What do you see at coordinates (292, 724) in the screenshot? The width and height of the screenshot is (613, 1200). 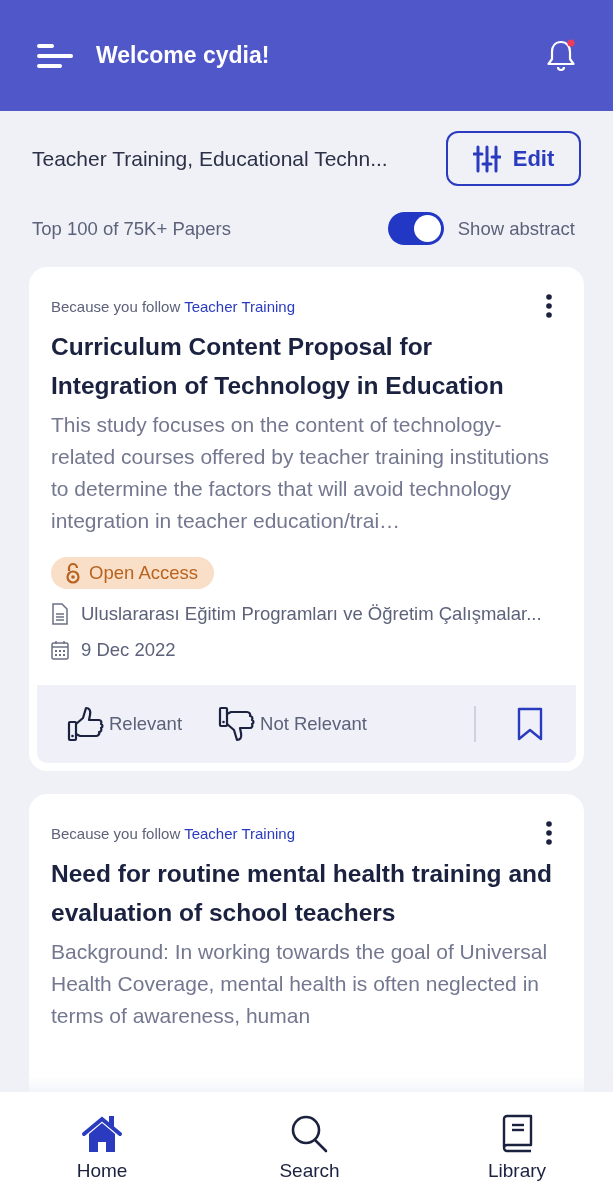 I see `not-relevant-button: Not Relevant` at bounding box center [292, 724].